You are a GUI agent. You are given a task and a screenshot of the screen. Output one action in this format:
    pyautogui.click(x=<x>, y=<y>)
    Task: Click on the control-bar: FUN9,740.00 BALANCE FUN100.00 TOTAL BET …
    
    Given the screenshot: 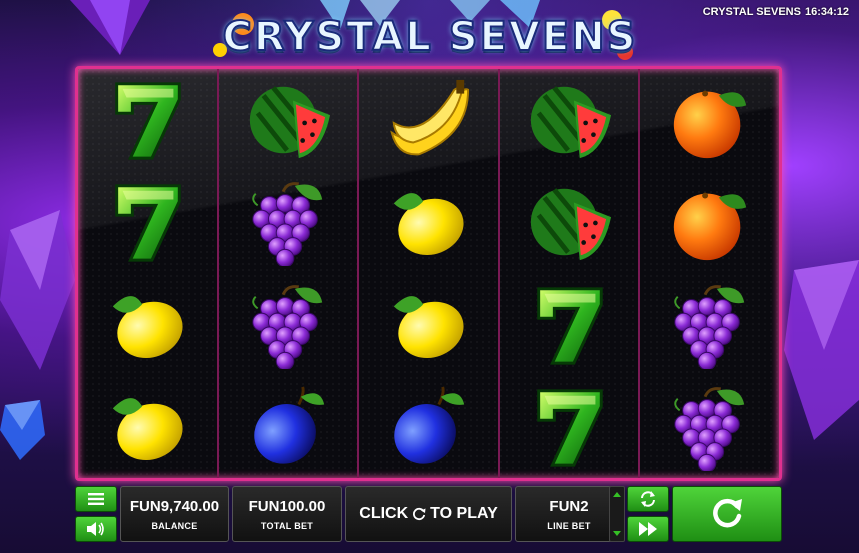 What is the action you would take?
    pyautogui.click(x=428, y=514)
    